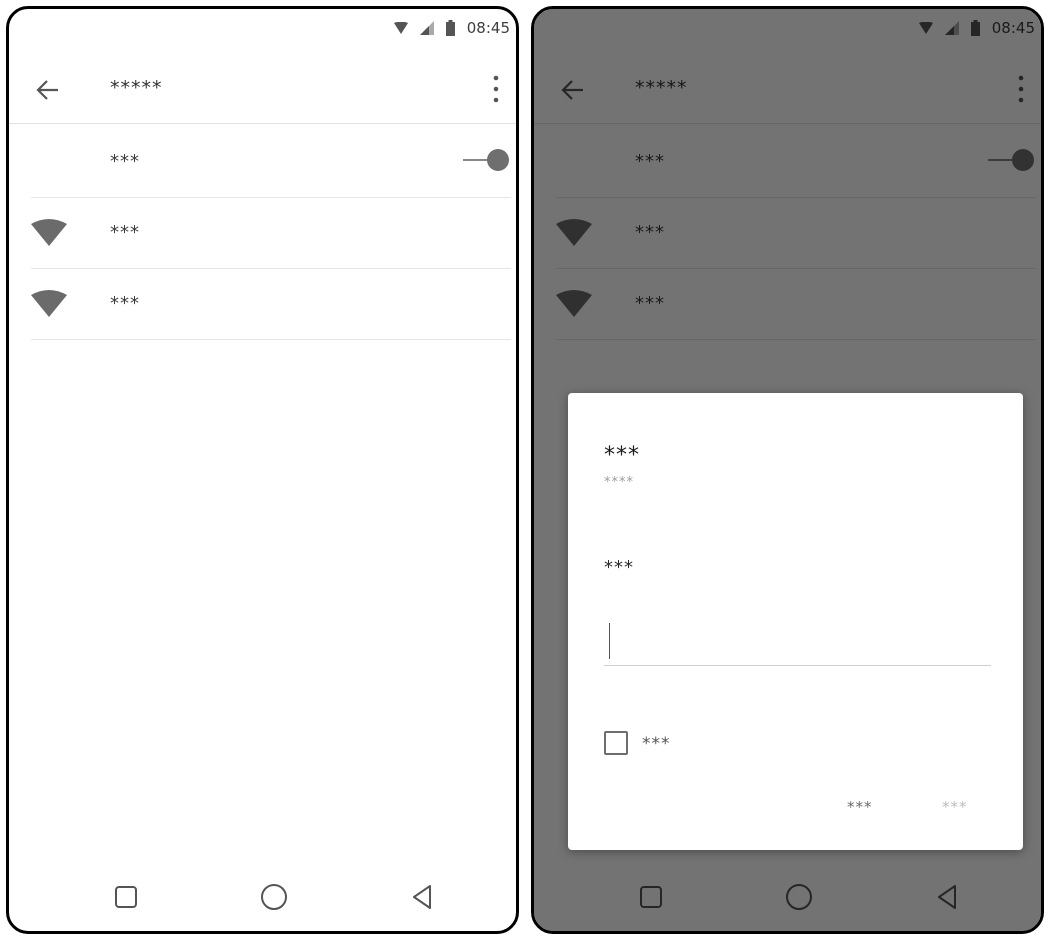 Image resolution: width=1051 pixels, height=939 pixels. Describe the element at coordinates (496, 89) in the screenshot. I see `more-vert-icon` at that location.